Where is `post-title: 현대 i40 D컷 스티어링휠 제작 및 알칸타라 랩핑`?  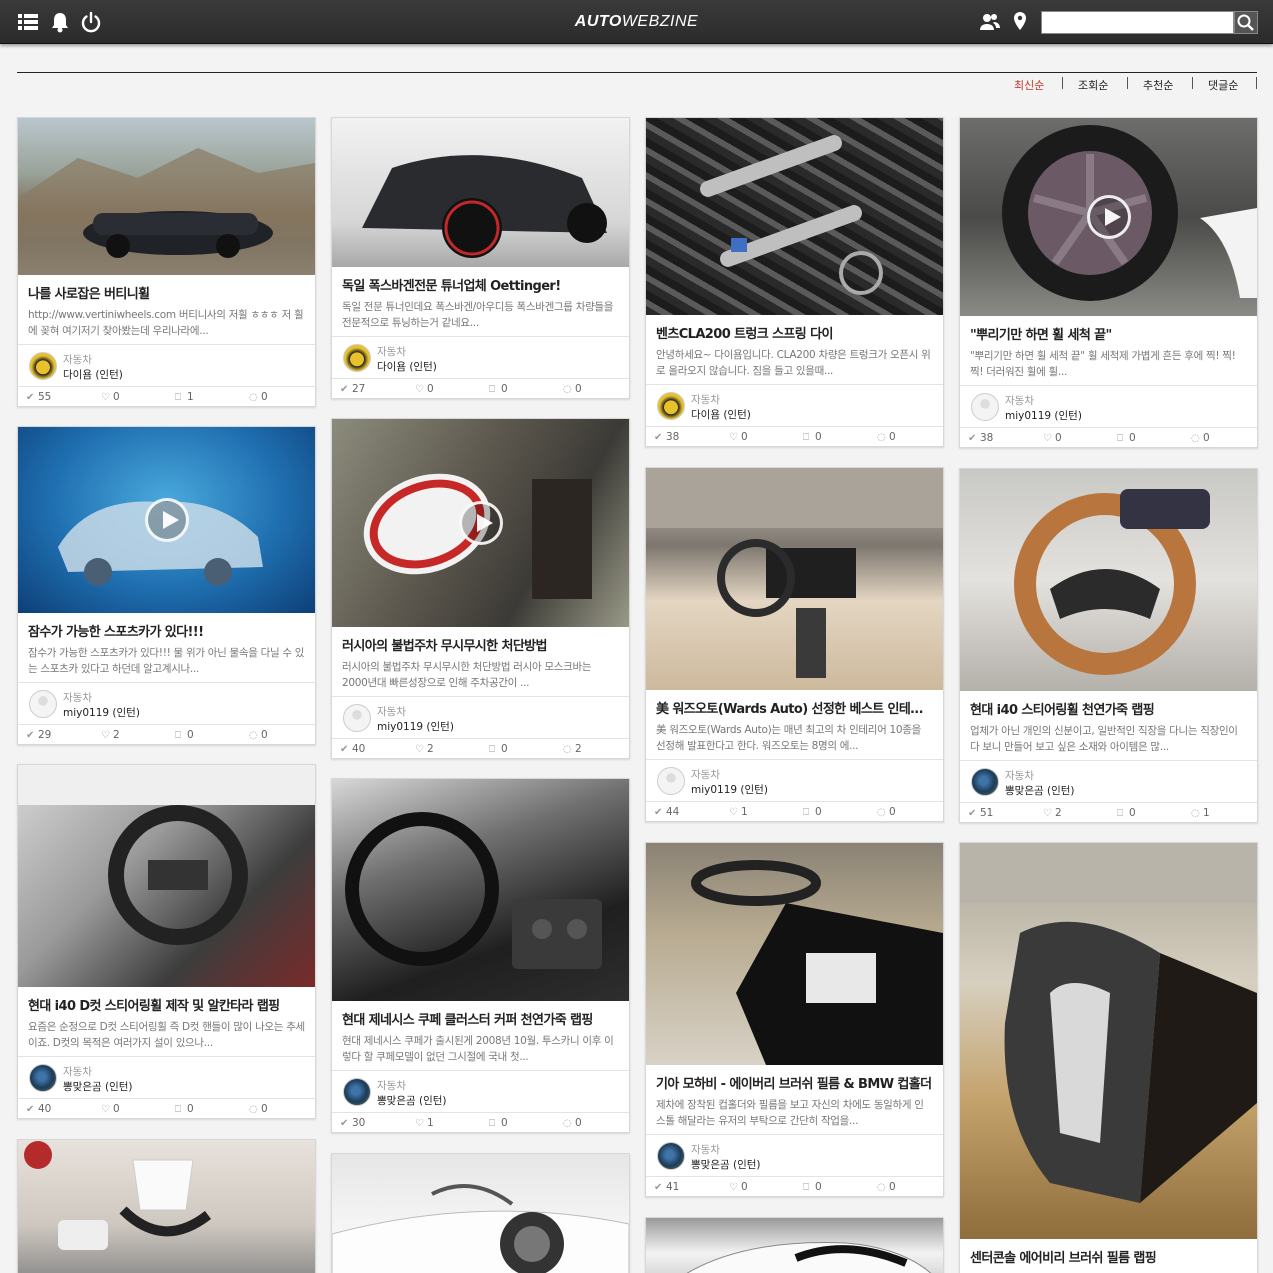
post-title: 현대 i40 D컷 스티어링휠 제작 및 알칸타라 랩핑 is located at coordinates (166, 1000).